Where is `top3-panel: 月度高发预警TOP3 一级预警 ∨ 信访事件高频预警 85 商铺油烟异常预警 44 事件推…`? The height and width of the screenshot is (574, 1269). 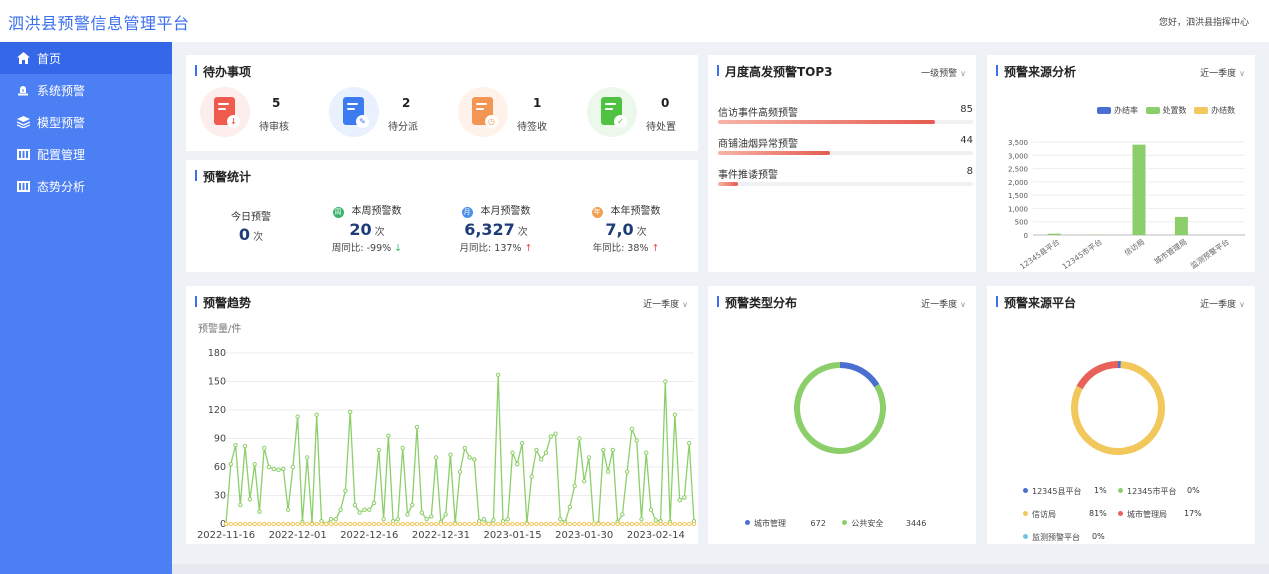 top3-panel: 月度高发预警TOP3 一级预警 ∨ 信访事件高频预警 85 商铺油烟异常预警 44 事件推… is located at coordinates (842, 163).